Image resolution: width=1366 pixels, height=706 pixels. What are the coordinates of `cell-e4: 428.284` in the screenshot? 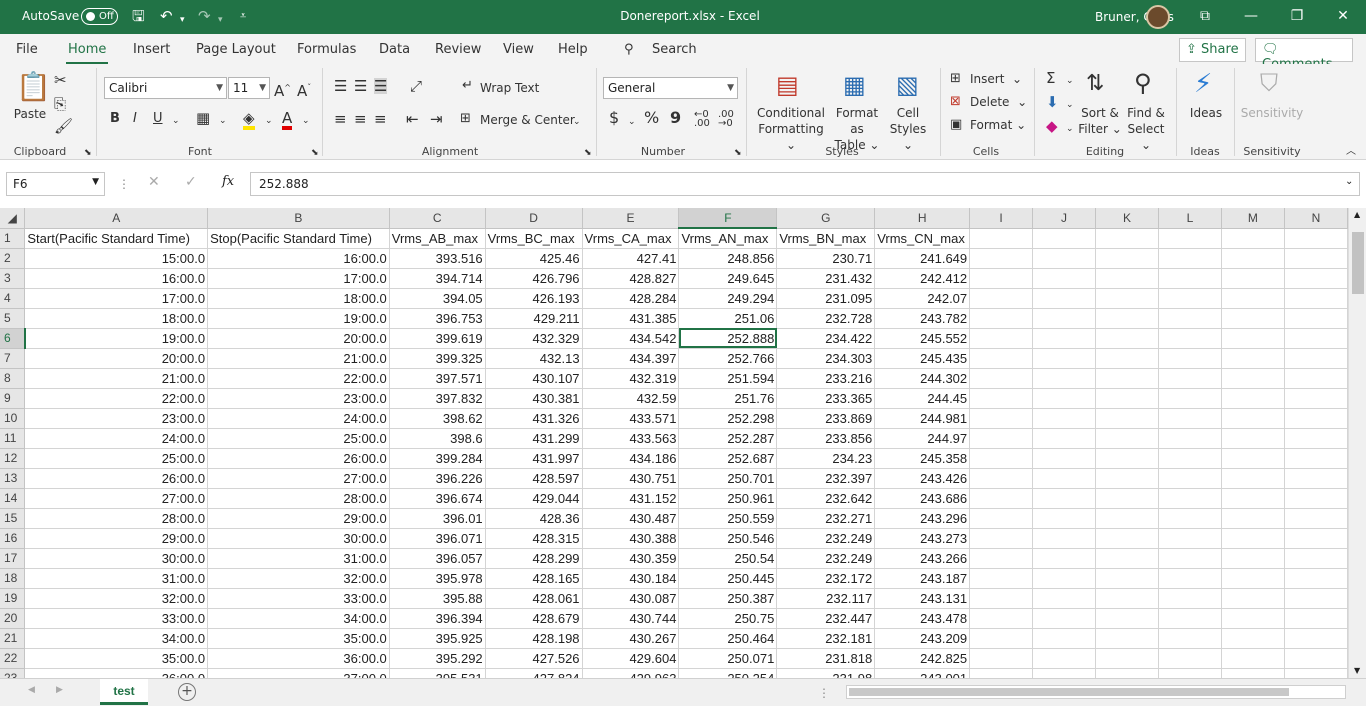 It's located at (631, 298).